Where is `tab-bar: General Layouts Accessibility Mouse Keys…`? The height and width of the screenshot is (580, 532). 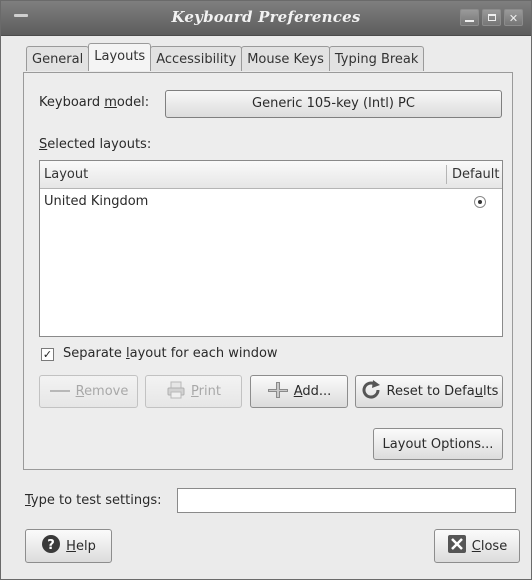 tab-bar: General Layouts Accessibility Mouse Keys… is located at coordinates (225, 57).